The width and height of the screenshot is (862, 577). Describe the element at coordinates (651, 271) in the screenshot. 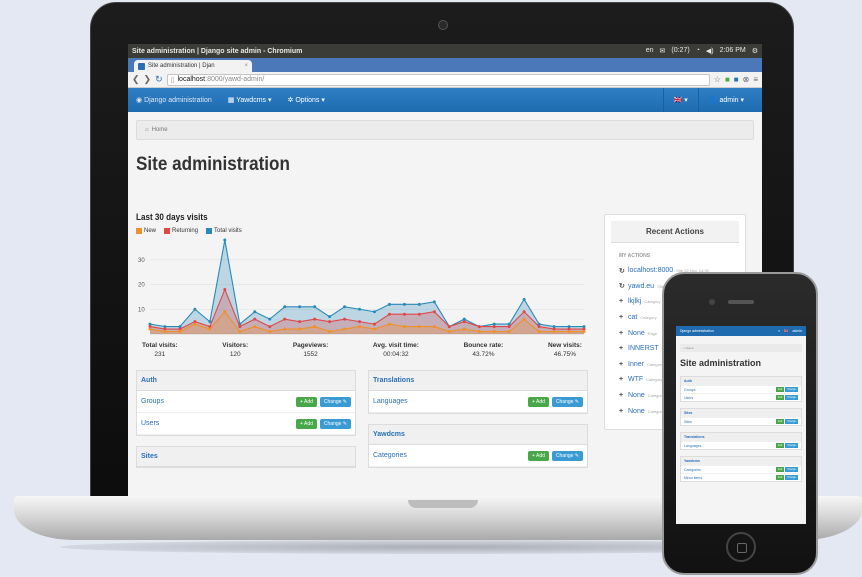

I see `action-object: localhost:8000` at that location.